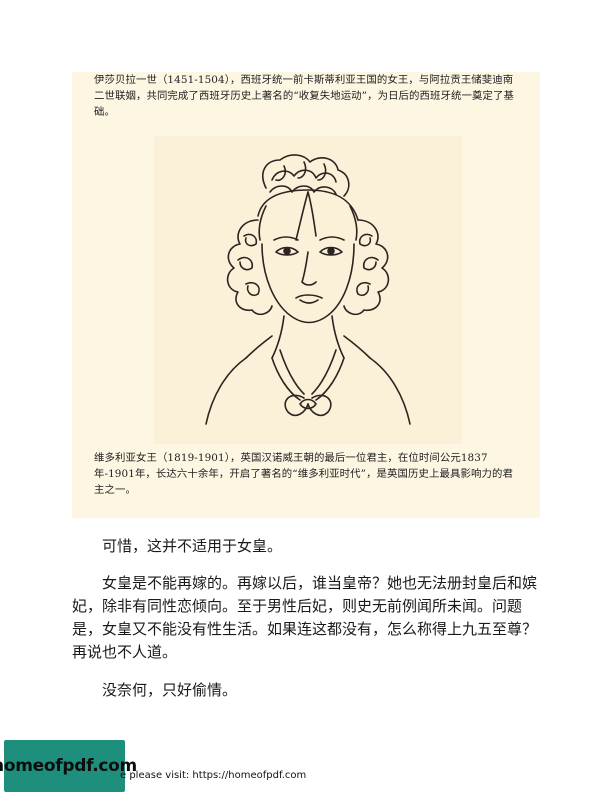 The image size is (612, 792). Describe the element at coordinates (192, 546) in the screenshot. I see `body-paragraph-1: 可惜，这并不适用于女皇。` at that location.